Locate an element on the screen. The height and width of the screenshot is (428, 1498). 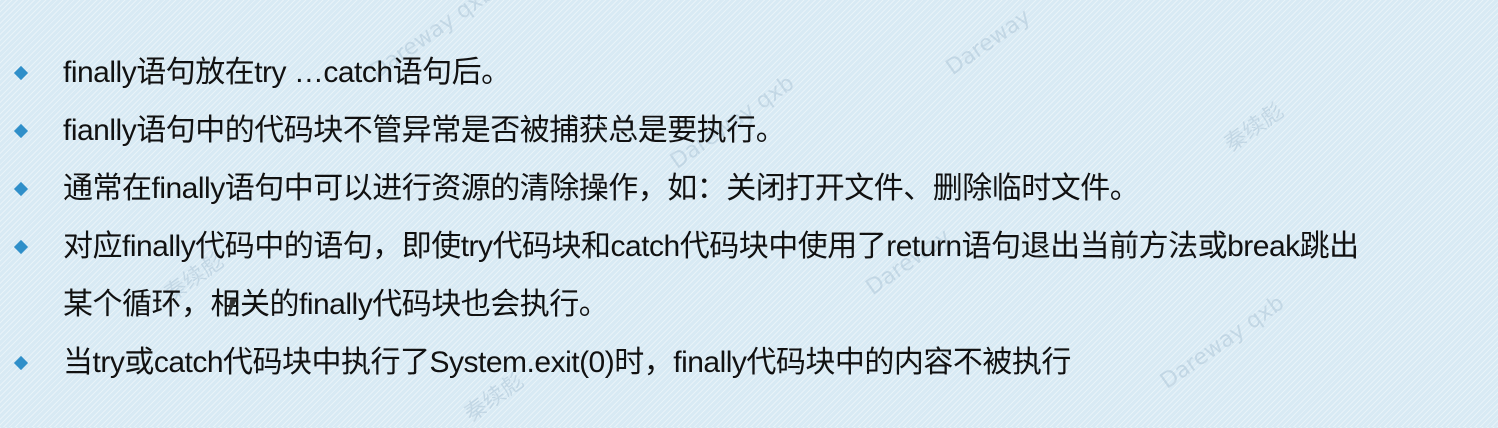
list-item: finally语句放在try …catch语句后。 is located at coordinates (749, 73).